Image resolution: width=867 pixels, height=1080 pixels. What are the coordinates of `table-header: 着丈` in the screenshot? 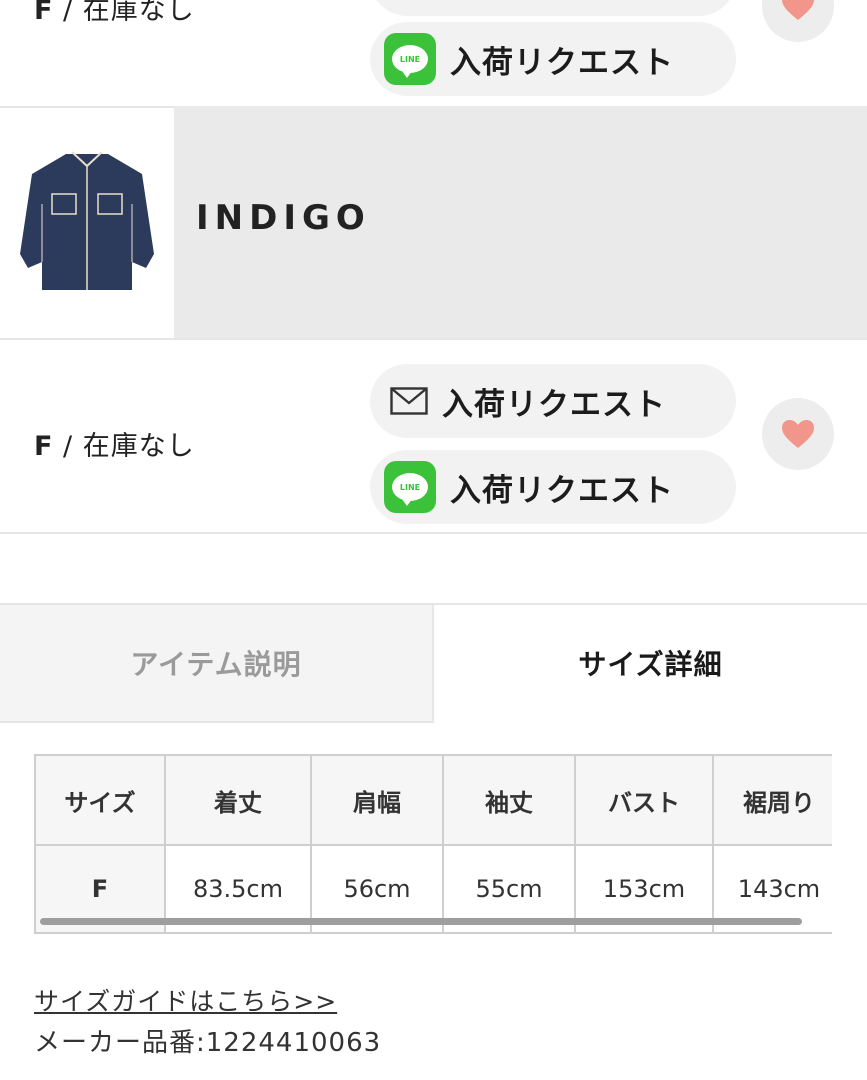 It's located at (238, 800).